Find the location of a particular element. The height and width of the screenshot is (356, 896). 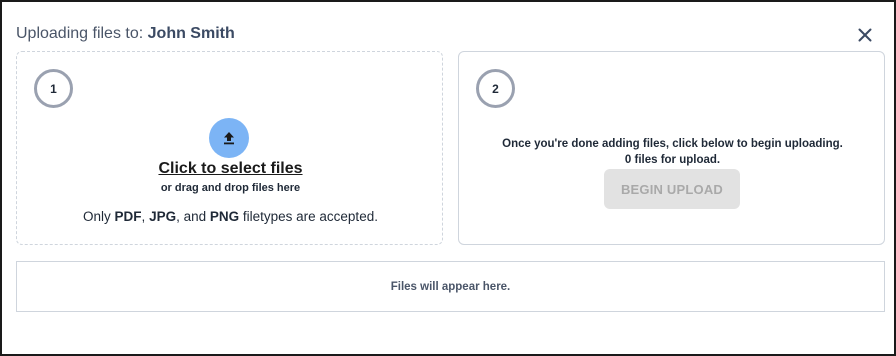

files-placeholder: Files will appear here. is located at coordinates (450, 286).